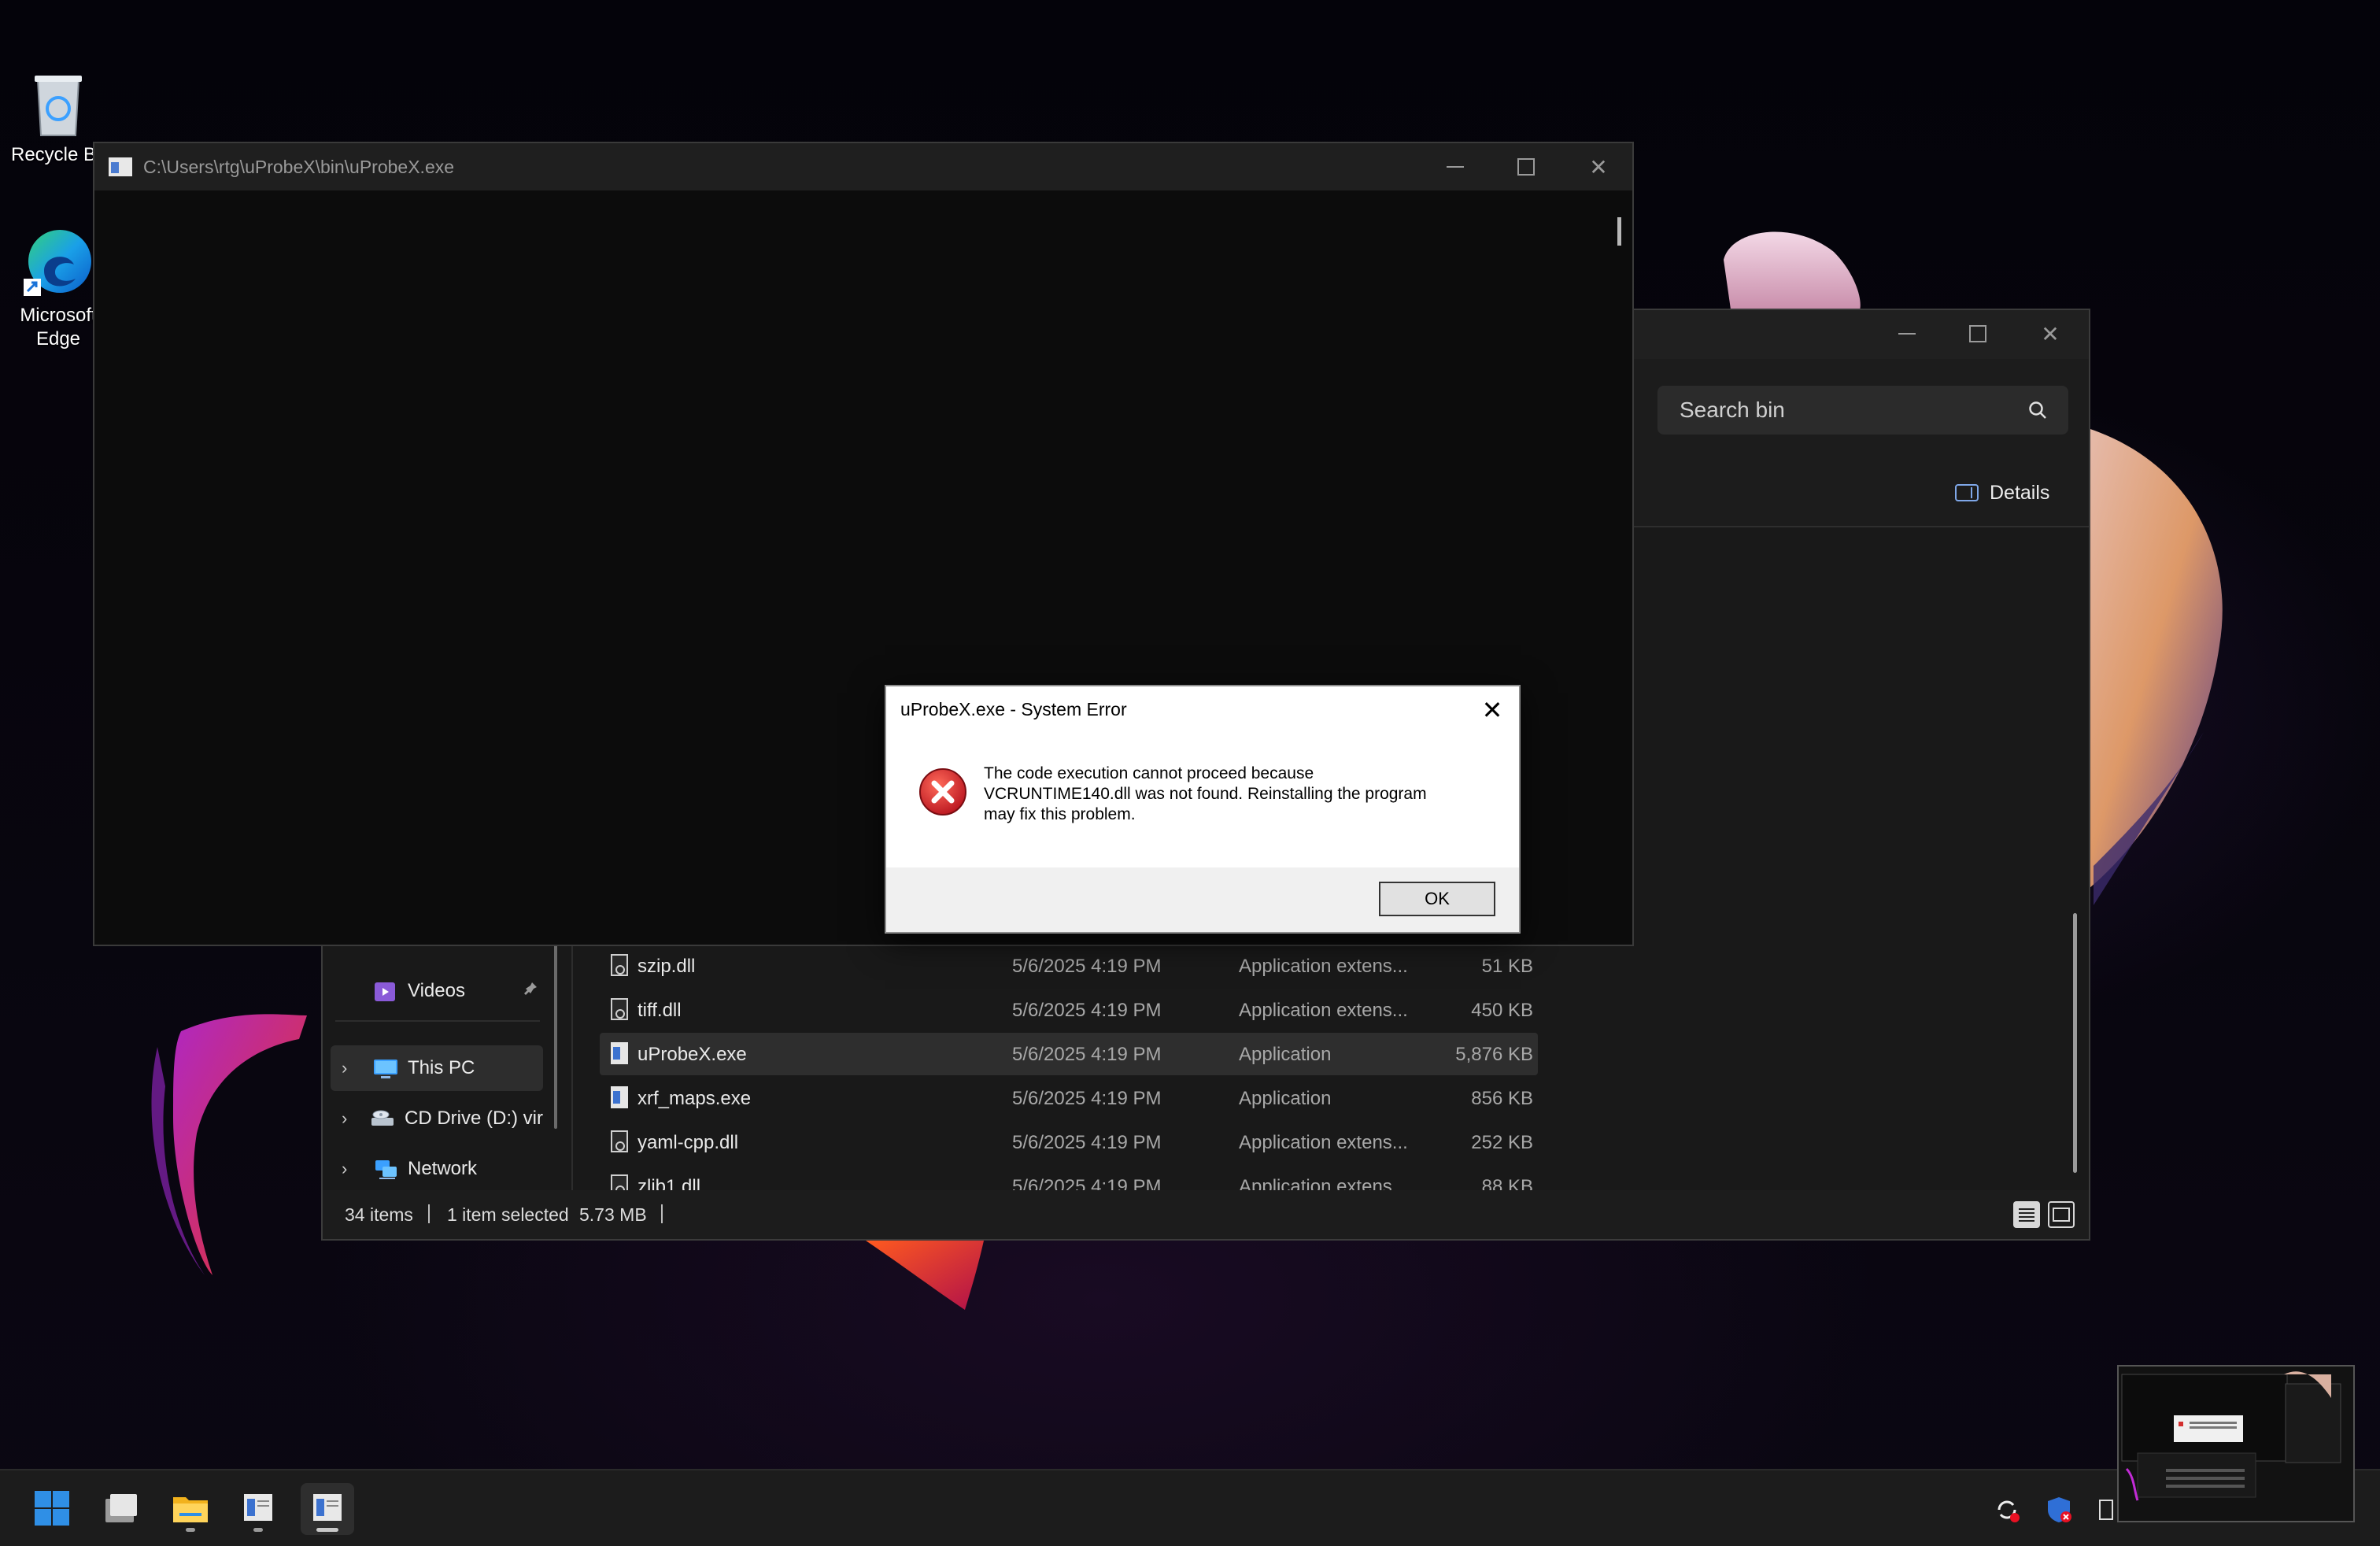 This screenshot has height=1546, width=2380. I want to click on error-icon, so click(943, 792).